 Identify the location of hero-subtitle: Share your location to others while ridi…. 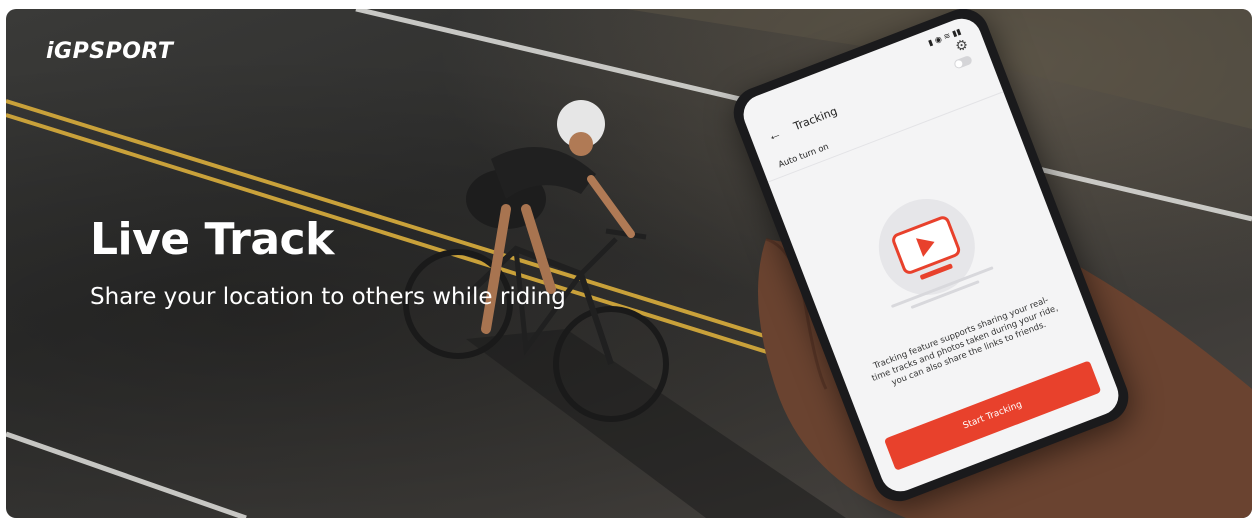
(328, 297).